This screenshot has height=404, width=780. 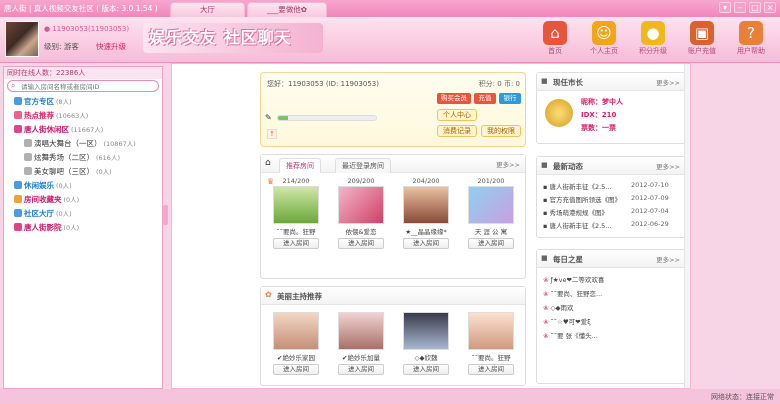 What do you see at coordinates (558, 307) in the screenshot?
I see `star-item: ❀ ◇◆雨欢` at bounding box center [558, 307].